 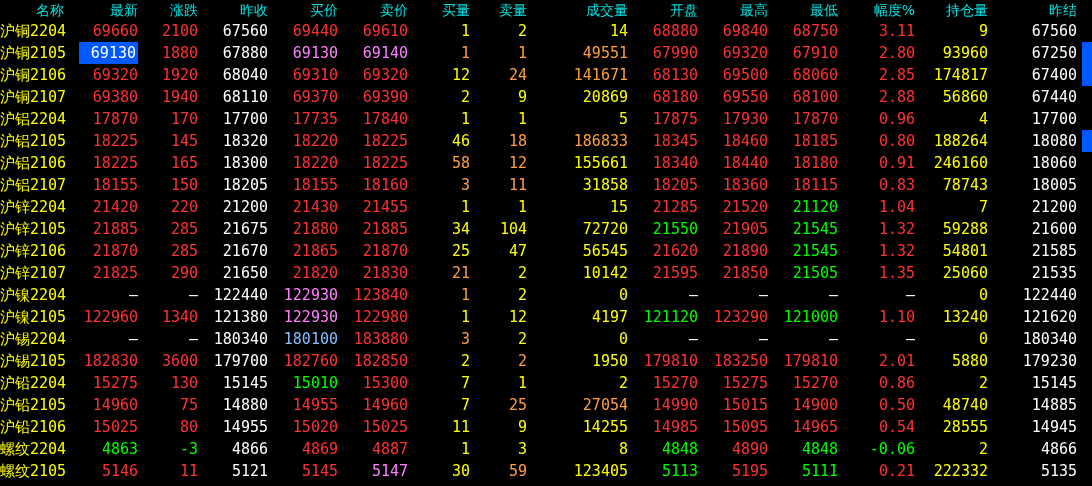 What do you see at coordinates (184, 273) in the screenshot?
I see `table-cell-text: 290` at bounding box center [184, 273].